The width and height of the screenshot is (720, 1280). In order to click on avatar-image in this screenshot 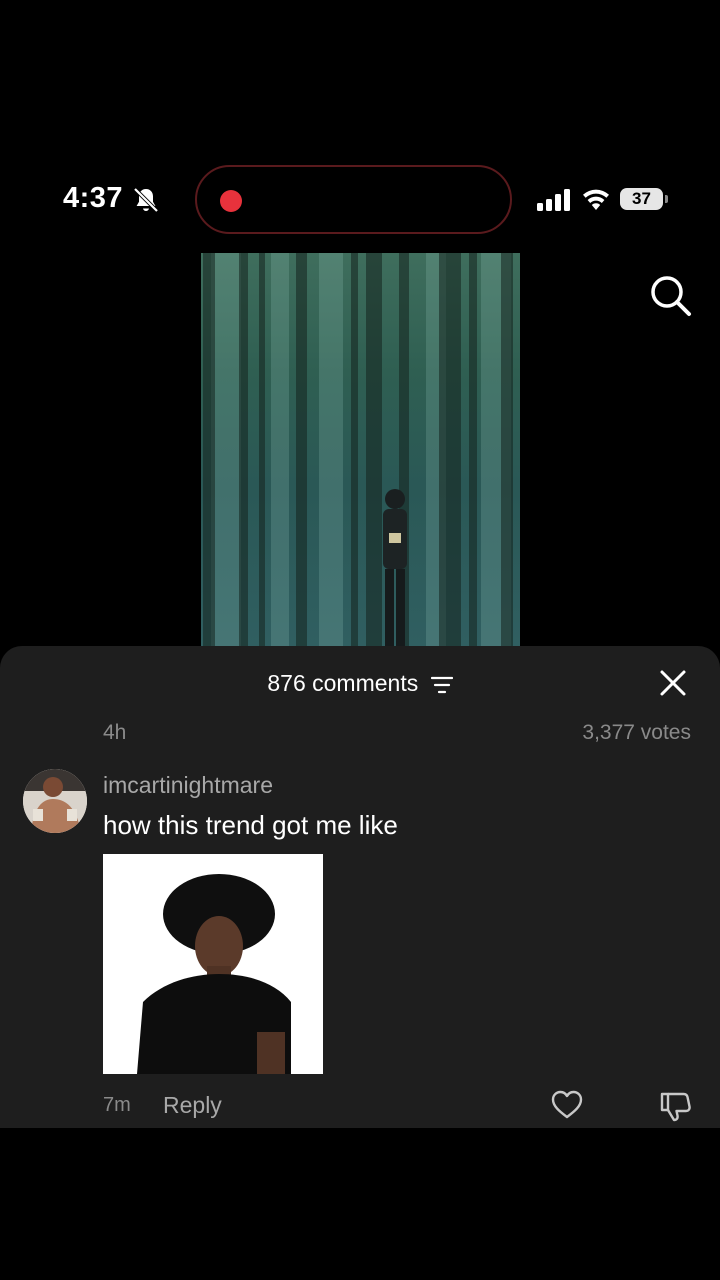, I will do `click(55, 801)`.